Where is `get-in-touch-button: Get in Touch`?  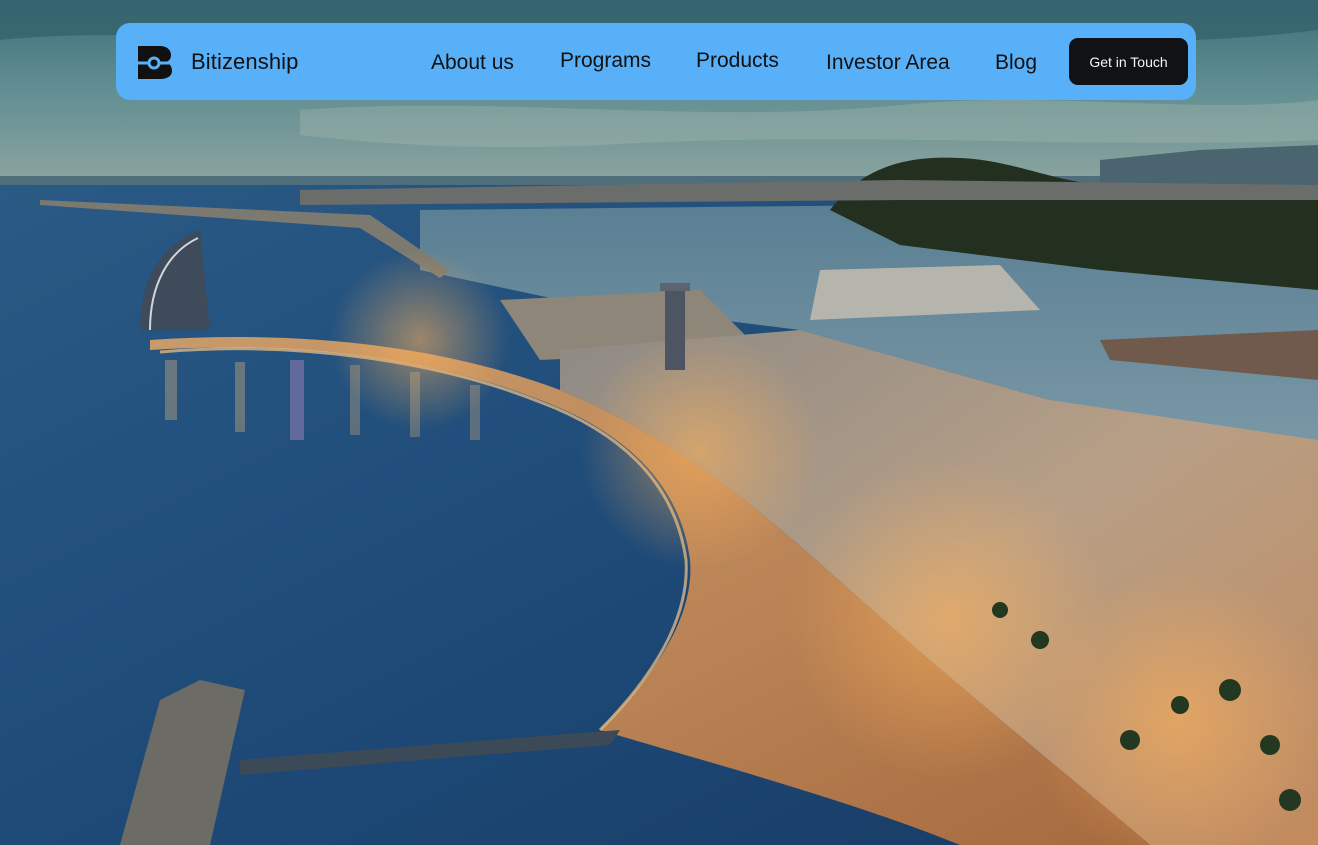
get-in-touch-button: Get in Touch is located at coordinates (1128, 61).